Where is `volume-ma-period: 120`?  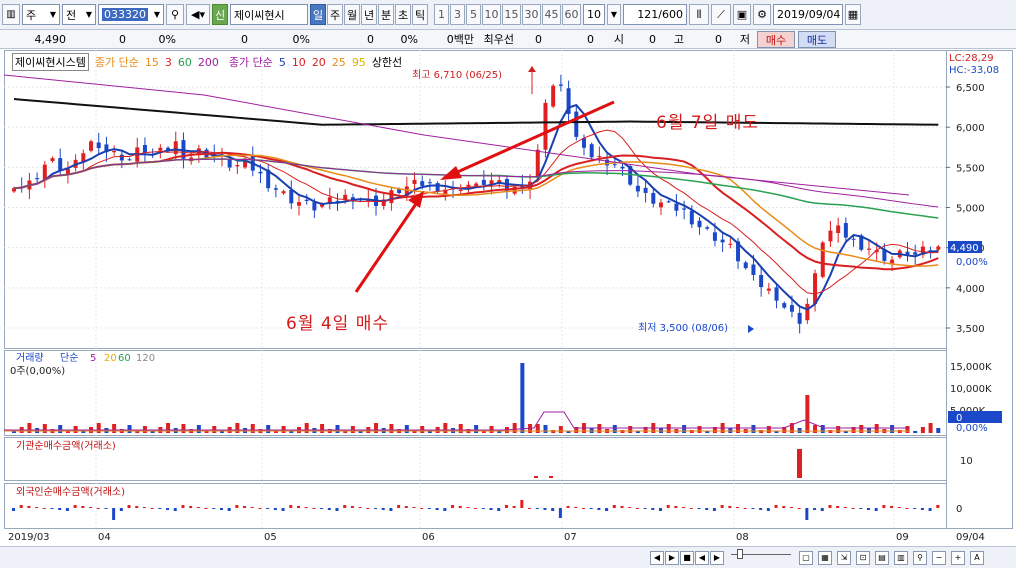
volume-ma-period: 120 is located at coordinates (145, 358).